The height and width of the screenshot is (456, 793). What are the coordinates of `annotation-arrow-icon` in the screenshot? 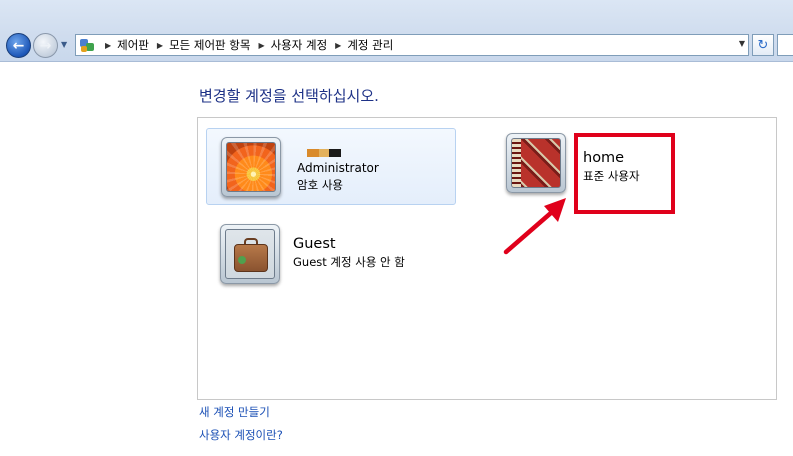 It's located at (534, 226).